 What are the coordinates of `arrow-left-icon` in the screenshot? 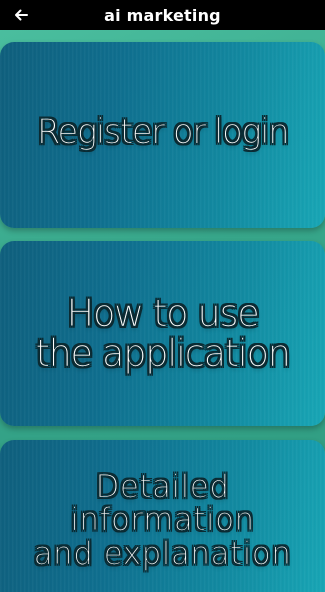 It's located at (21, 15).